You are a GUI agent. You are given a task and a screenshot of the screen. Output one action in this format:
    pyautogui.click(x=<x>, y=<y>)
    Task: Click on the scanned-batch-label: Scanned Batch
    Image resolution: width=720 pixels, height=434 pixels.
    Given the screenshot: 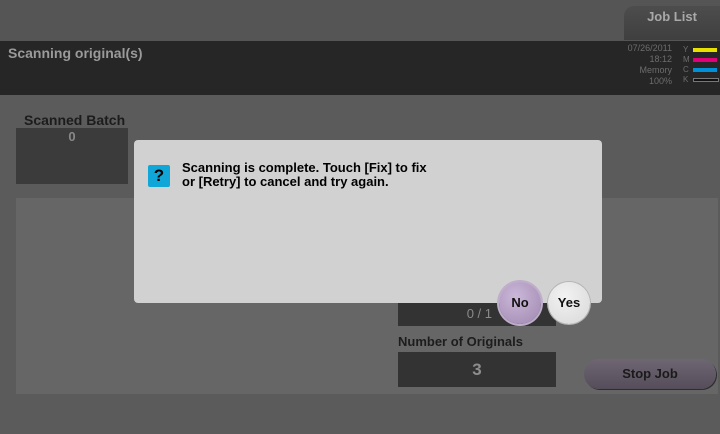 What is the action you would take?
    pyautogui.click(x=75, y=120)
    